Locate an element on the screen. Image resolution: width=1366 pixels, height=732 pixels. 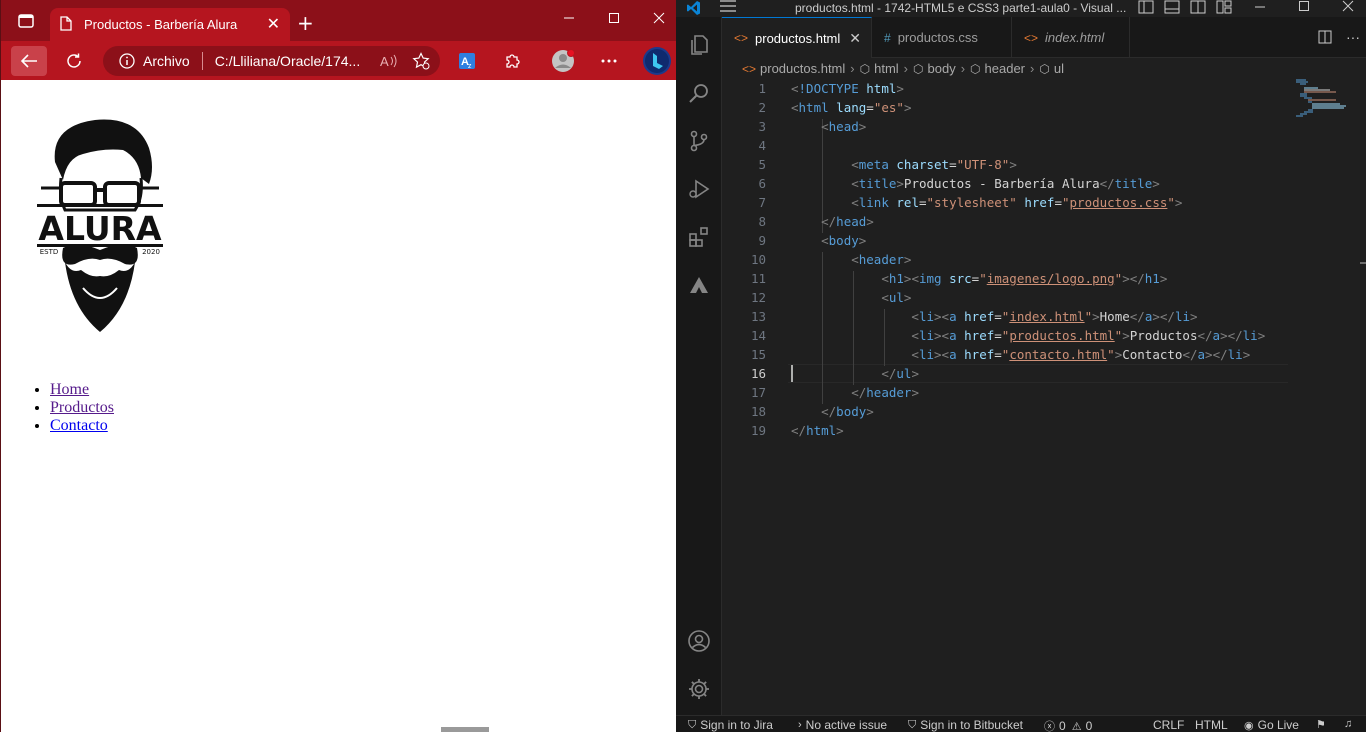
code-line: 1 <!DOCTYPE html> is located at coordinates (1007, 88).